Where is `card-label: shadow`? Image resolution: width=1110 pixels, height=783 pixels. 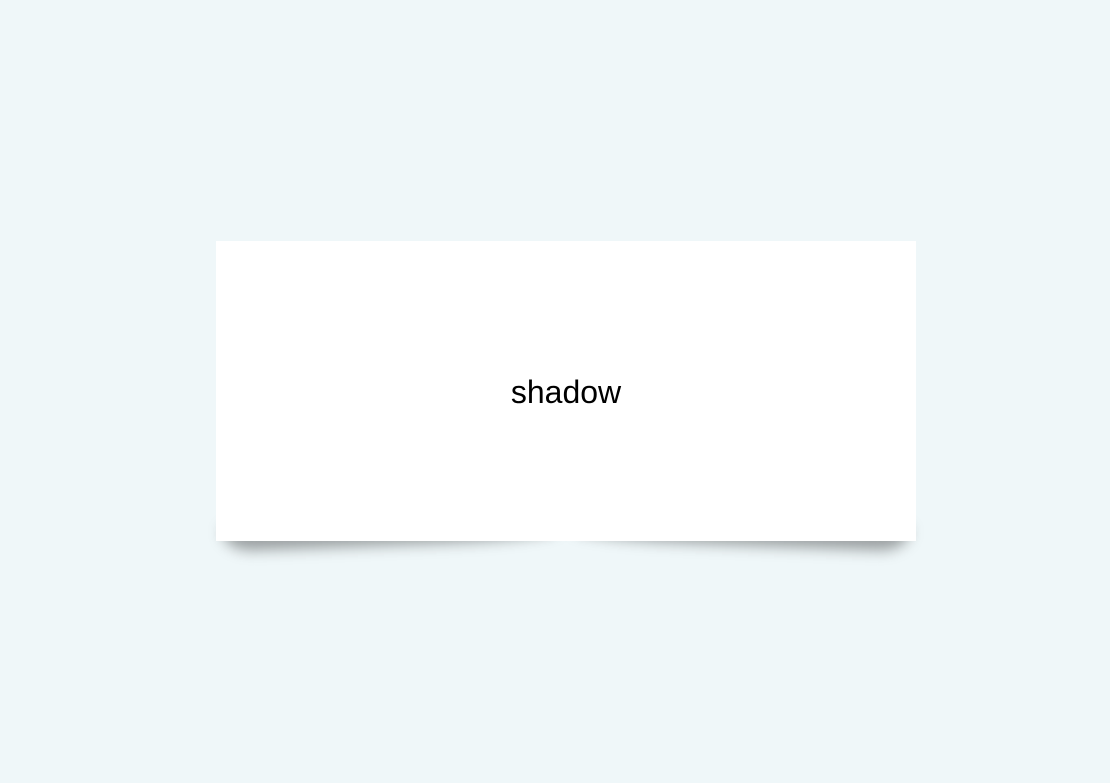 card-label: shadow is located at coordinates (566, 392).